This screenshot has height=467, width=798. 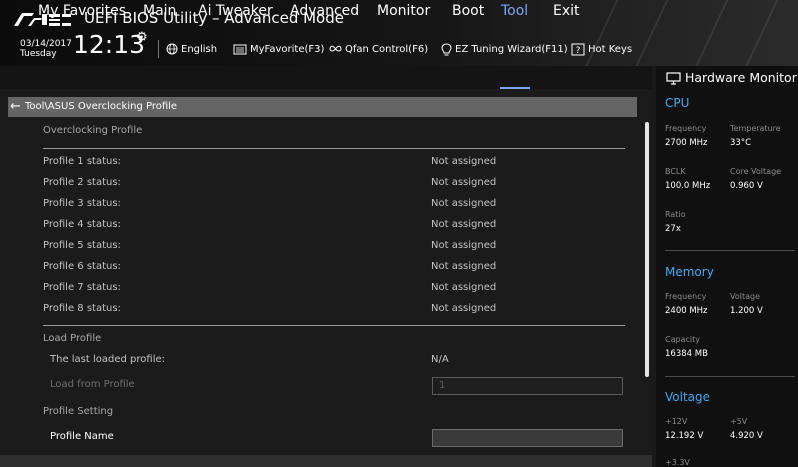 I want to click on hardware-monitor-title: Hardware Monitor, so click(x=731, y=78).